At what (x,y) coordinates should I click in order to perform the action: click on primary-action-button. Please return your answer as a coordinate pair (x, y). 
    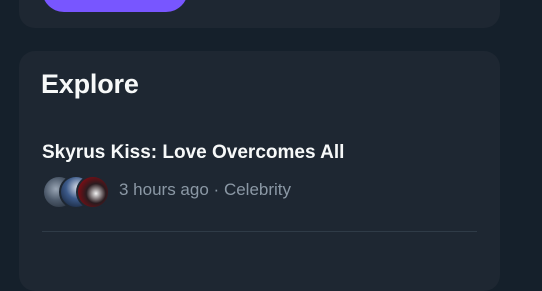
    Looking at the image, I should click on (115, 6).